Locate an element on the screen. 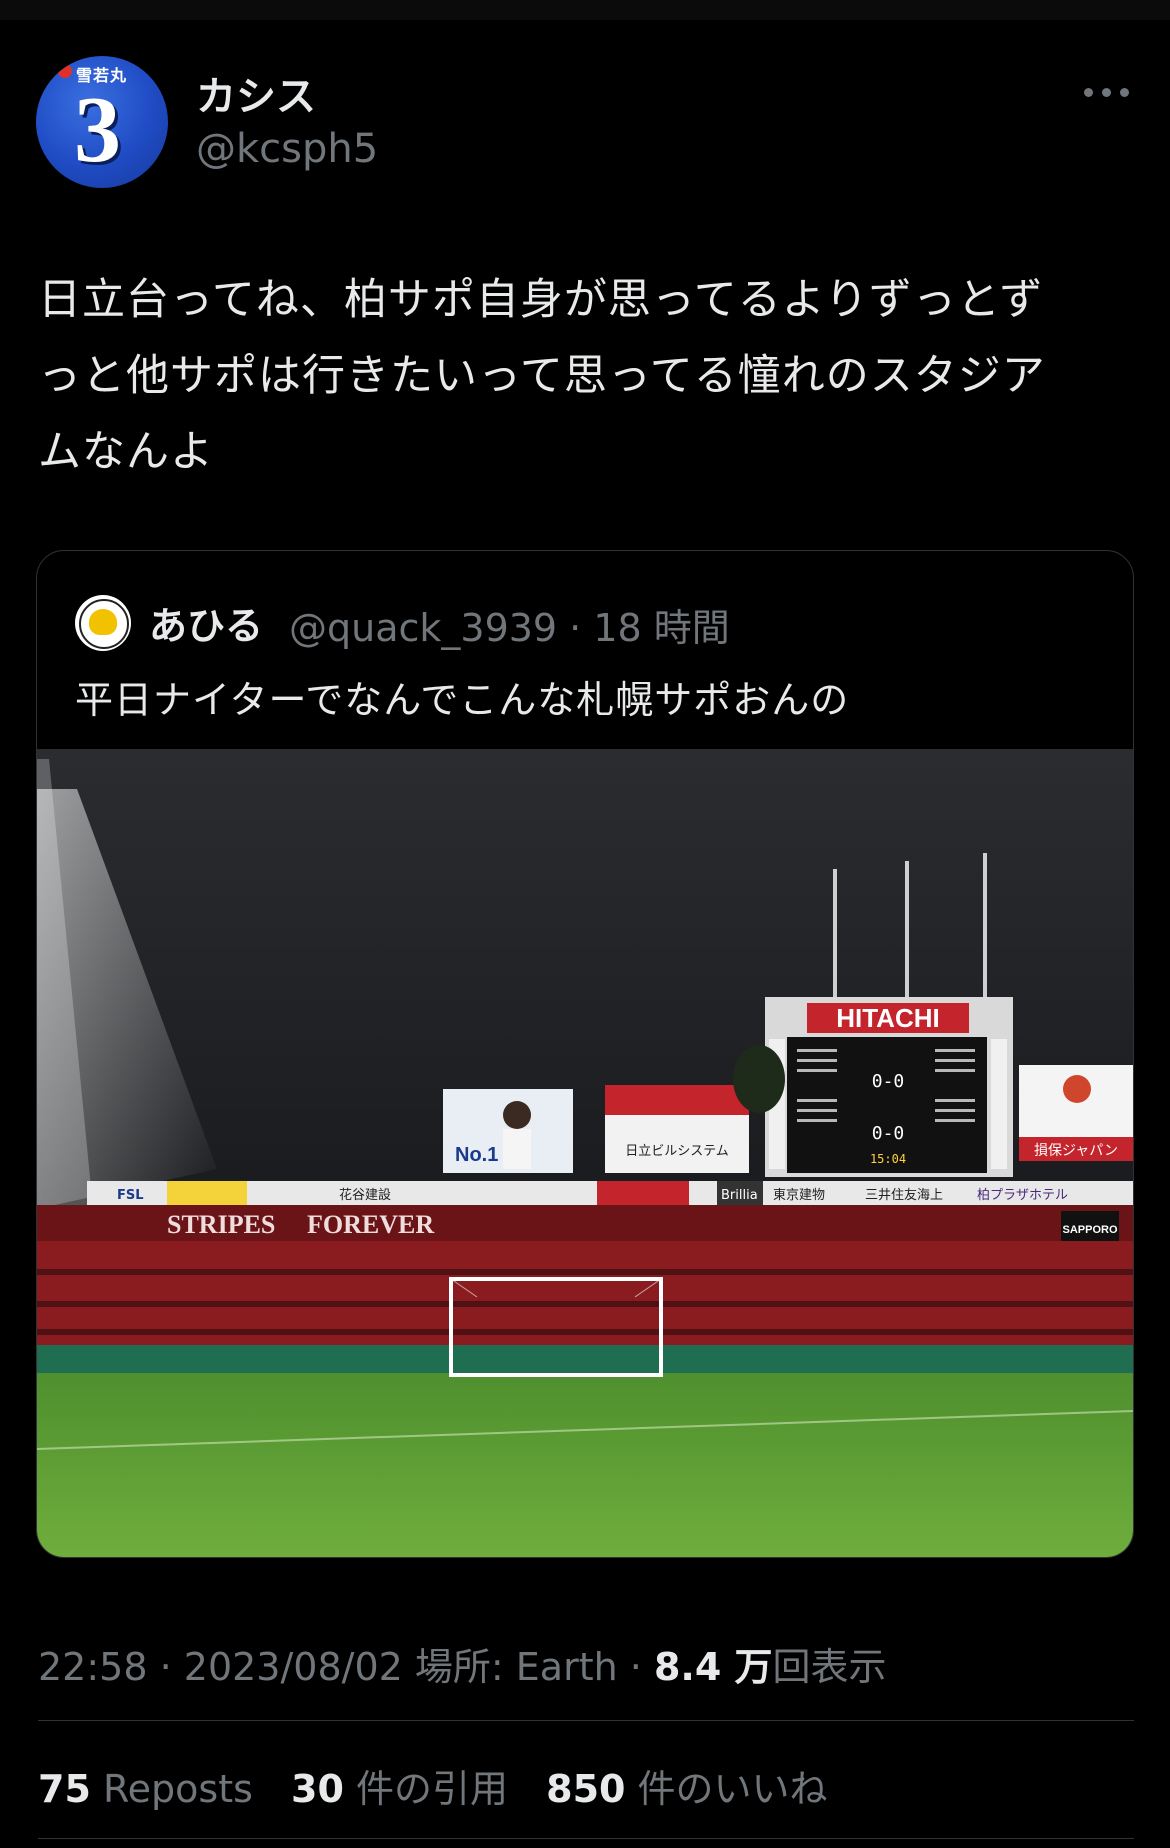 The image size is (1170, 1848). svg-text: STRIPES is located at coordinates (221, 1224).